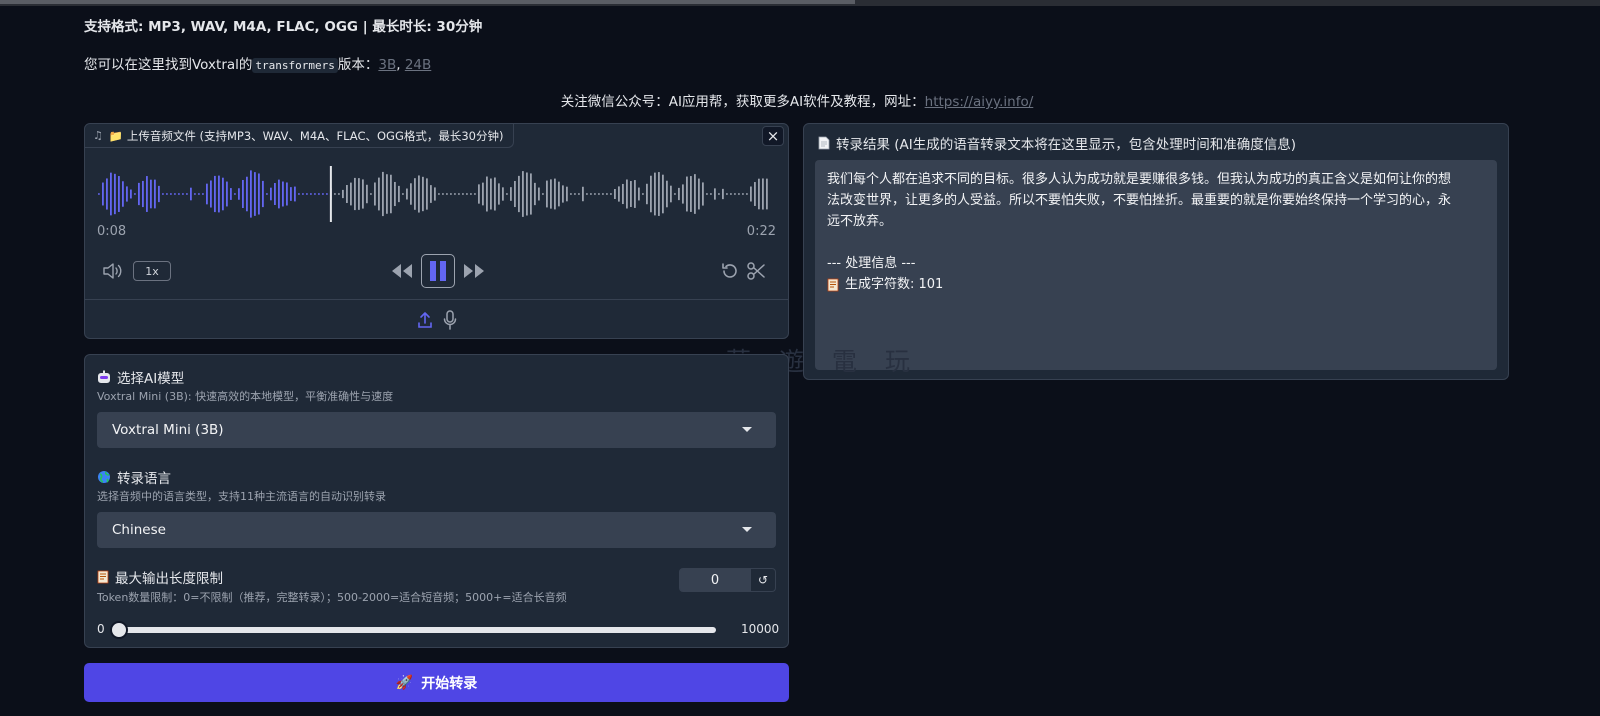 The height and width of the screenshot is (716, 1600). Describe the element at coordinates (436, 430) in the screenshot. I see `model-select: Voxtral Mini (3B)` at that location.